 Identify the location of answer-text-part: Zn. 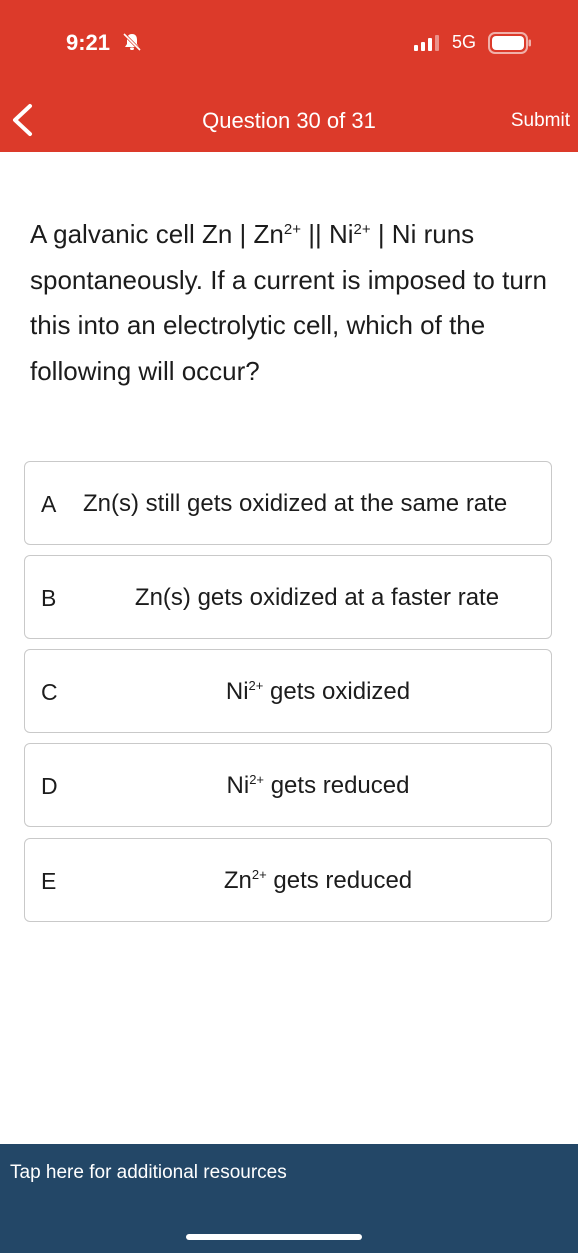
(237, 880).